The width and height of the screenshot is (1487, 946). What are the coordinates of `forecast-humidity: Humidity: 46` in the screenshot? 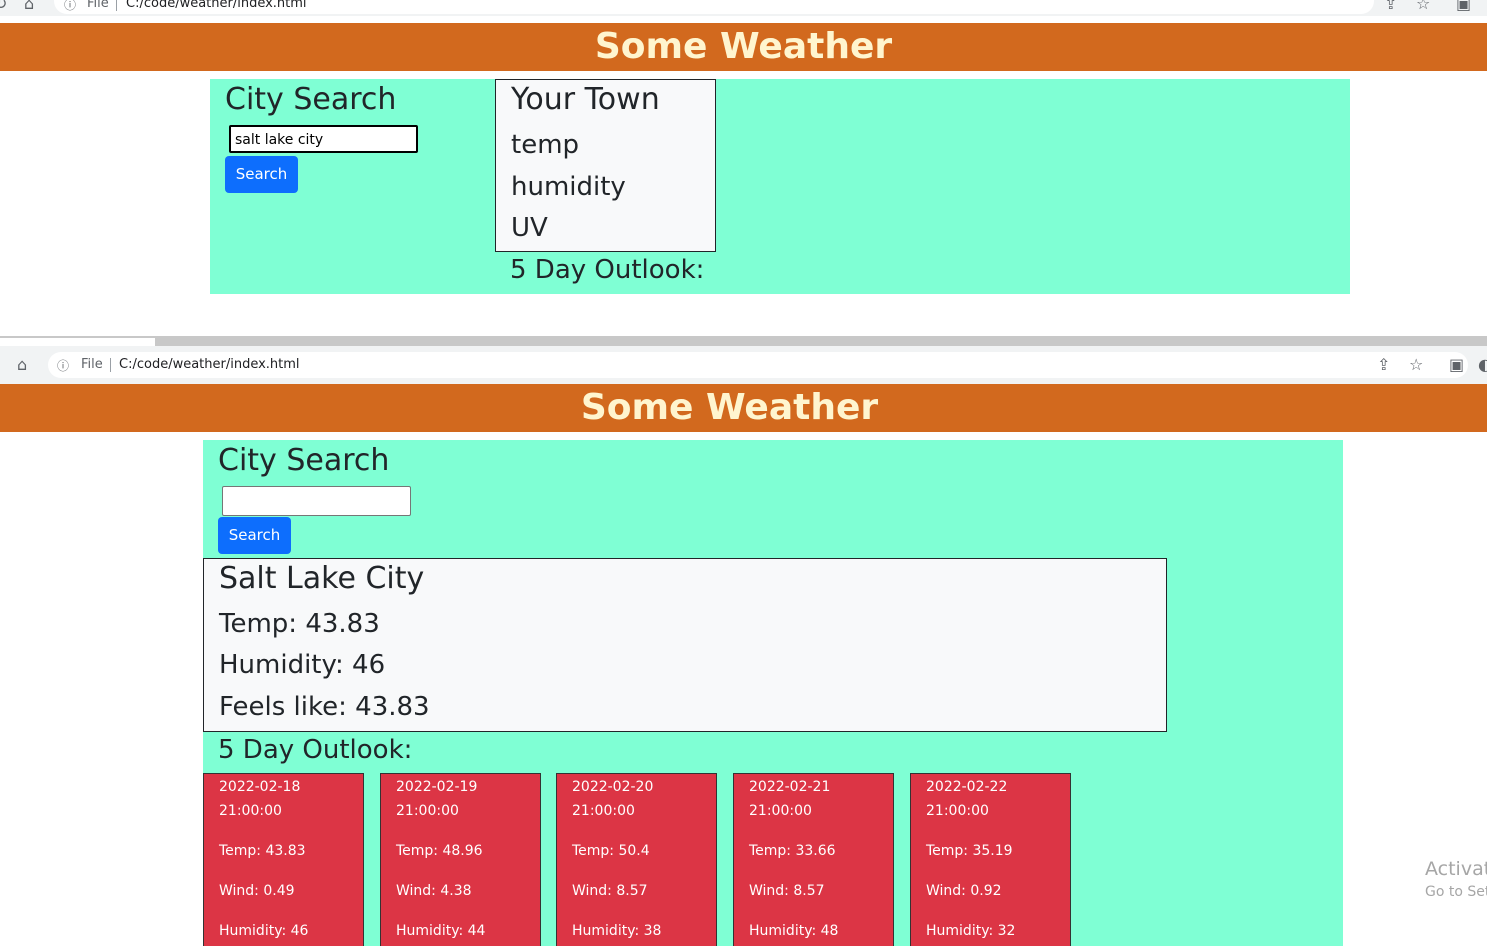 It's located at (264, 931).